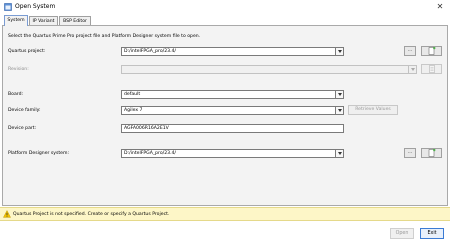  What do you see at coordinates (146, 128) in the screenshot?
I see `device-part-value: AGFA006R16A2E1V` at bounding box center [146, 128].